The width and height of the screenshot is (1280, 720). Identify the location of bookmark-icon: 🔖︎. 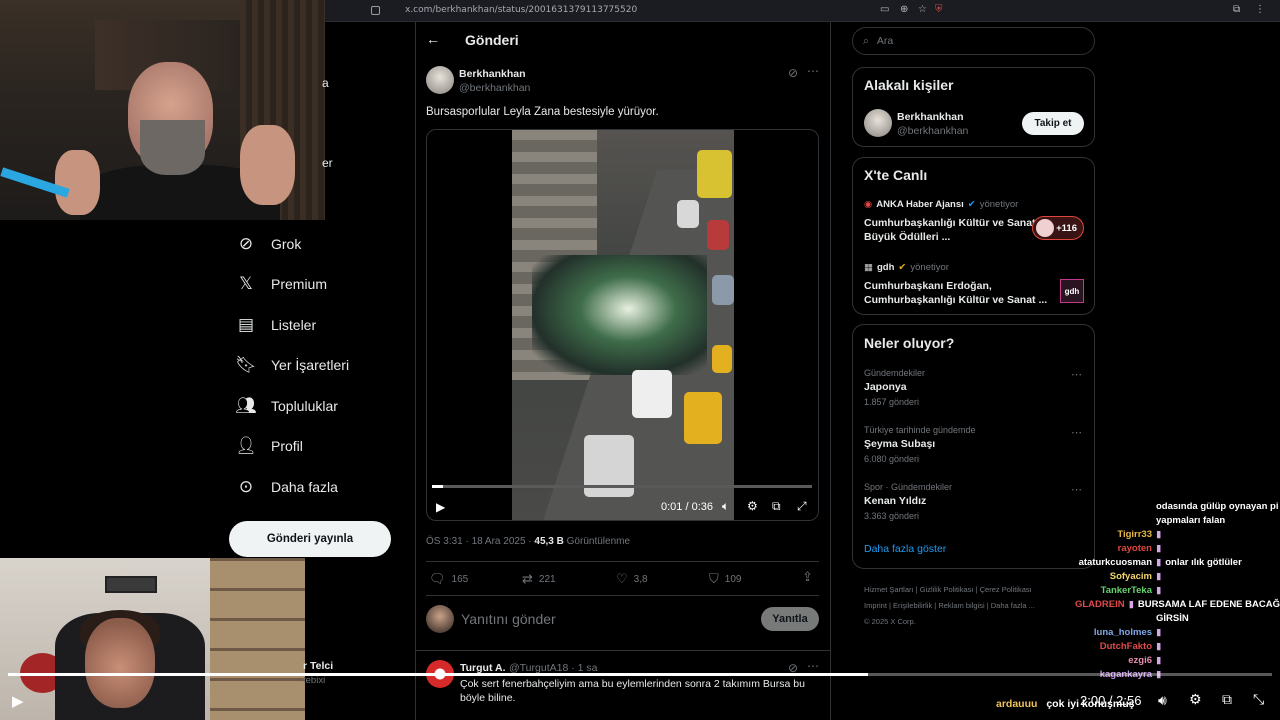
(246, 364).